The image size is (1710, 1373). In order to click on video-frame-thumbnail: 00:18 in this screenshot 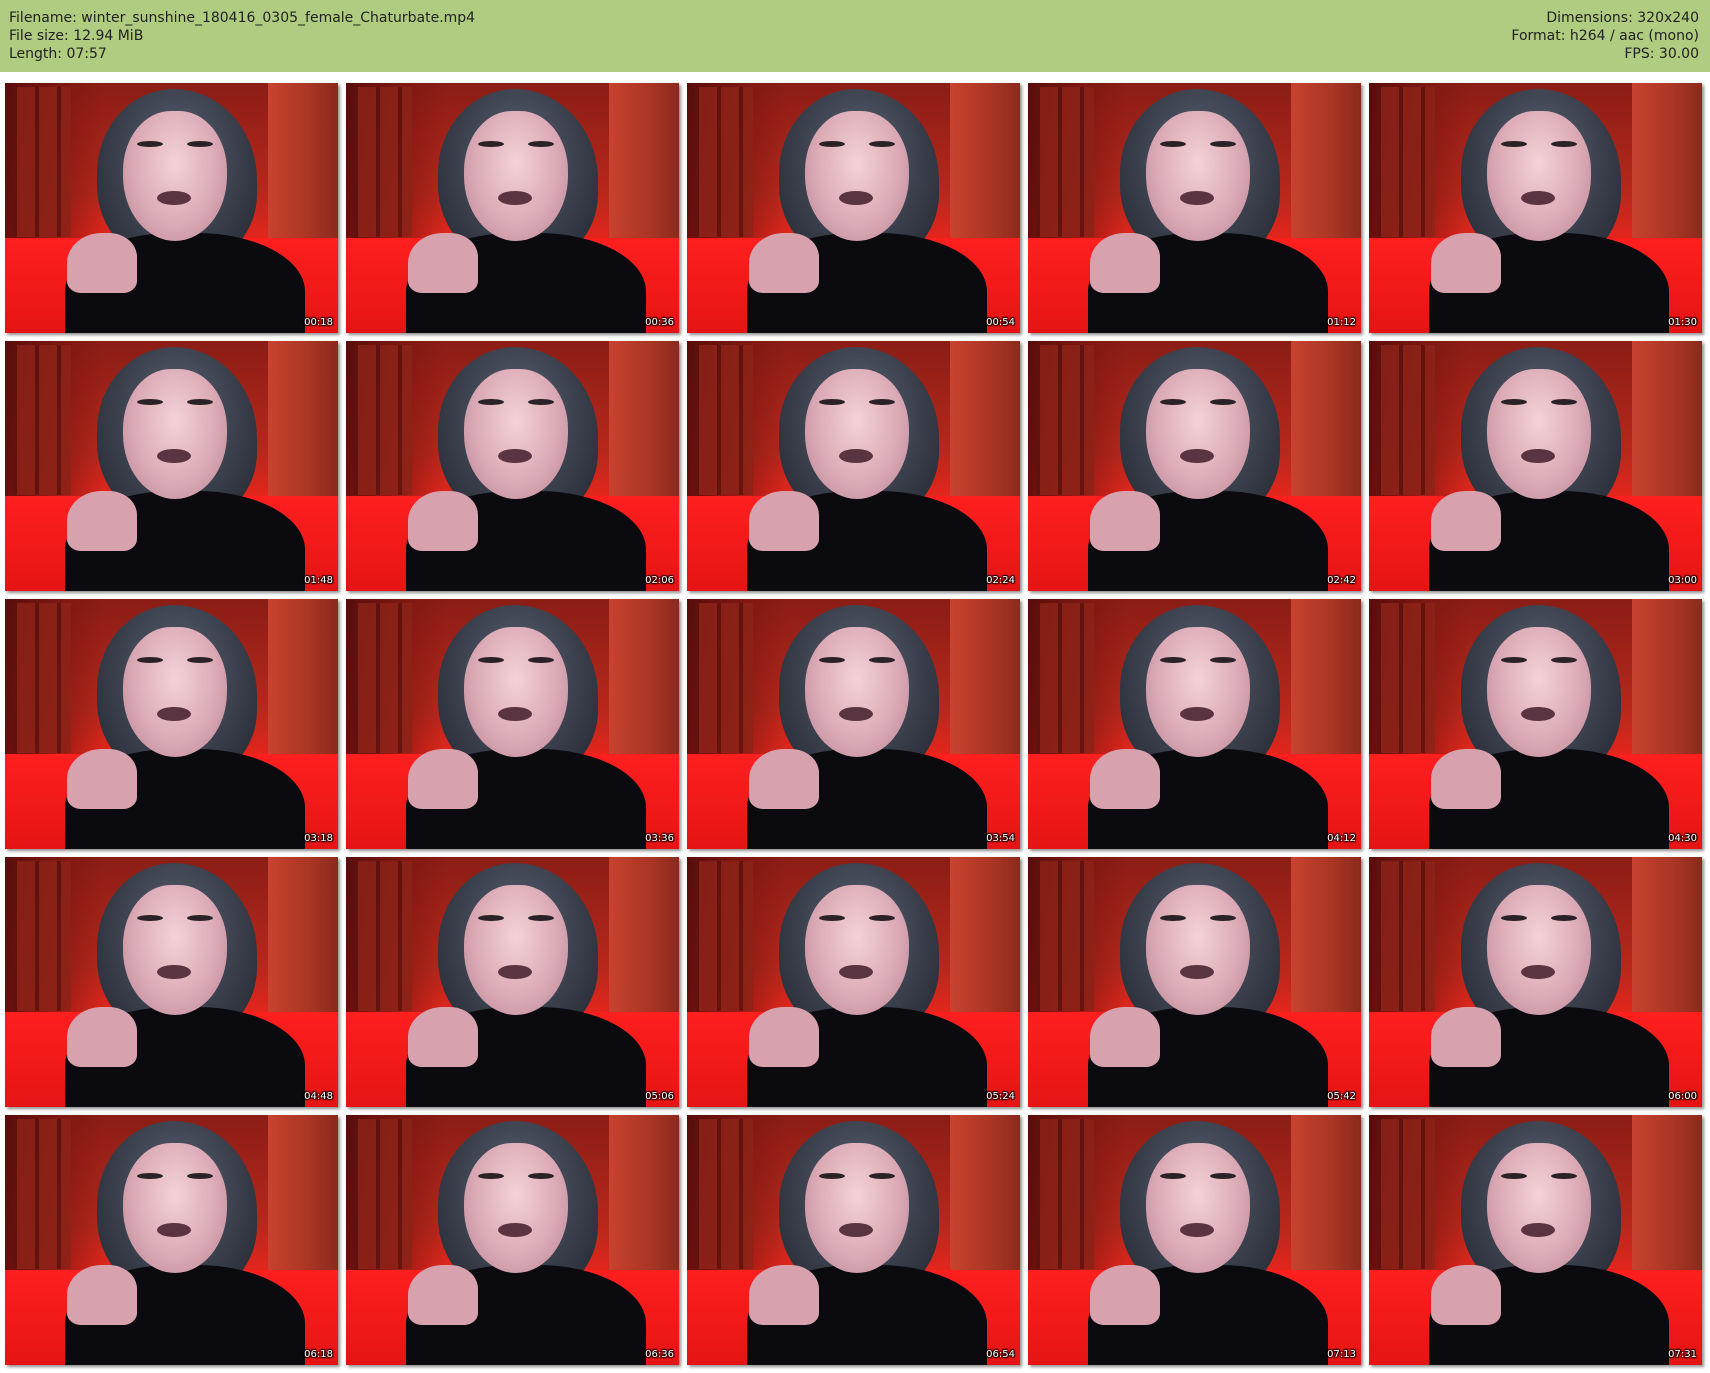, I will do `click(171, 208)`.